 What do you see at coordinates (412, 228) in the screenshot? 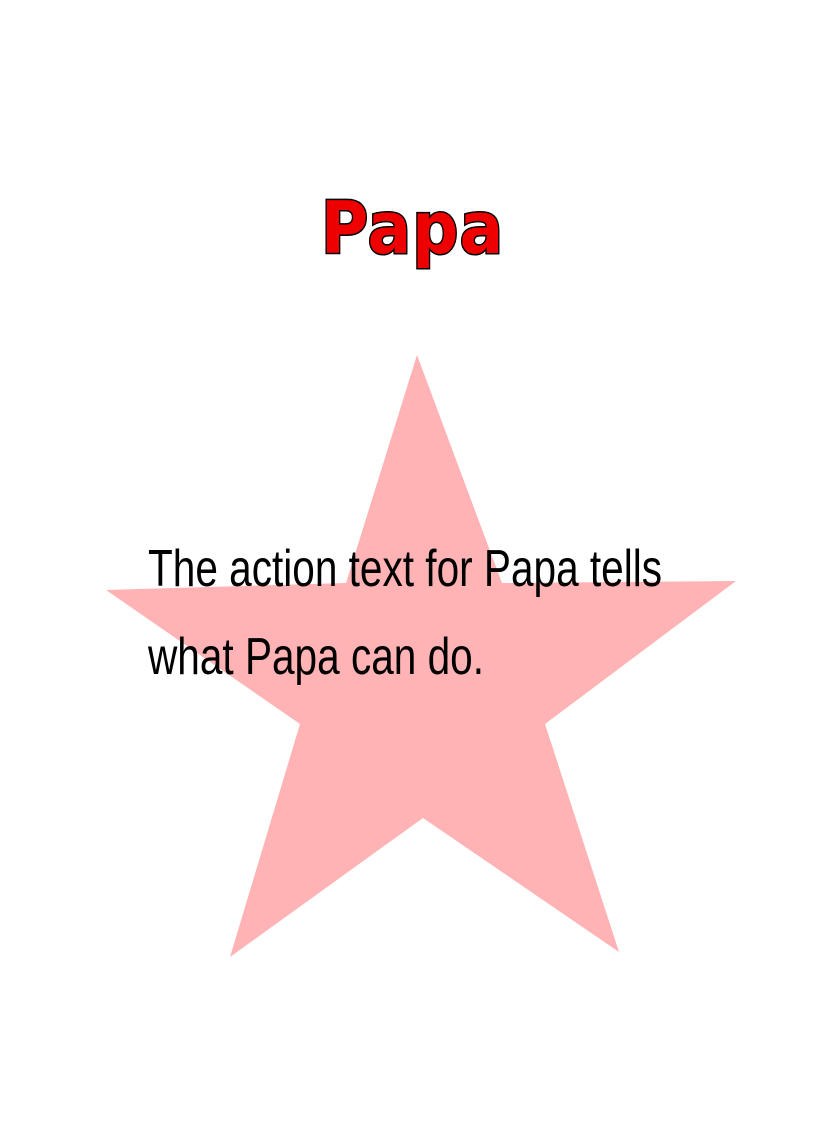
I see `card-title: Papa` at bounding box center [412, 228].